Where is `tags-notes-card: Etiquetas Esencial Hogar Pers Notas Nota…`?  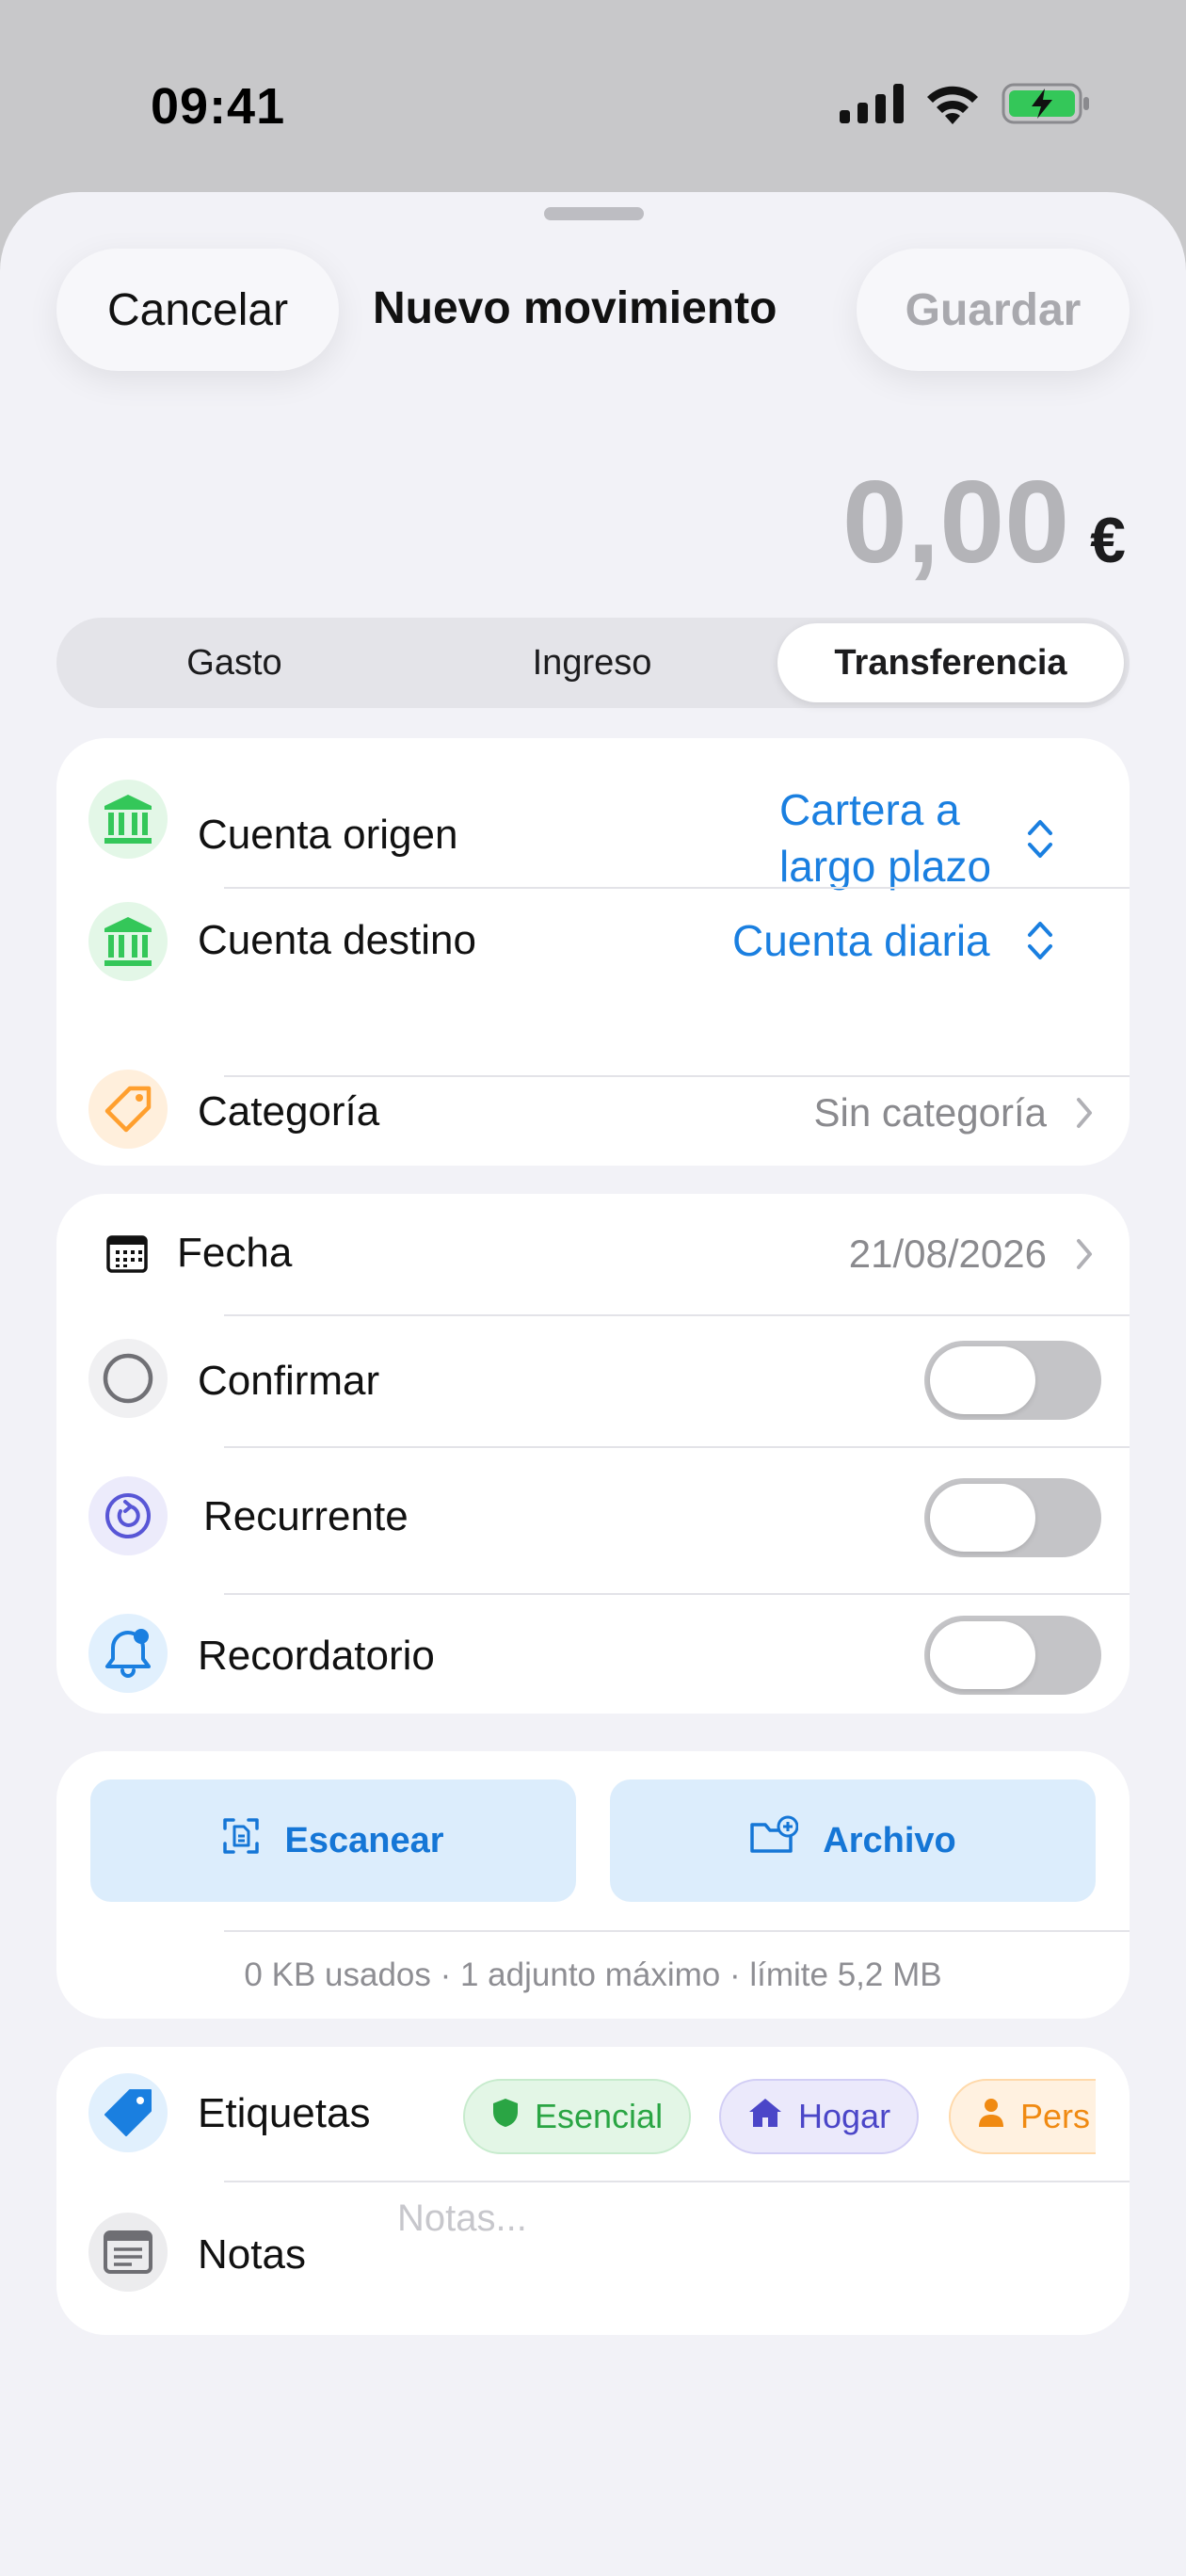 tags-notes-card: Etiquetas Esencial Hogar Pers Notas Nota… is located at coordinates (593, 2191).